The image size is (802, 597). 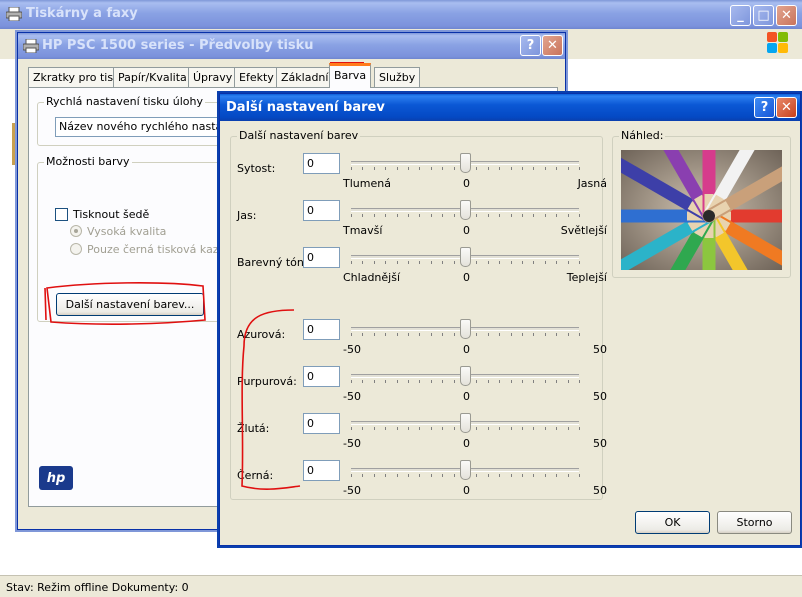 I want to click on tab-color: Barva, so click(x=350, y=75).